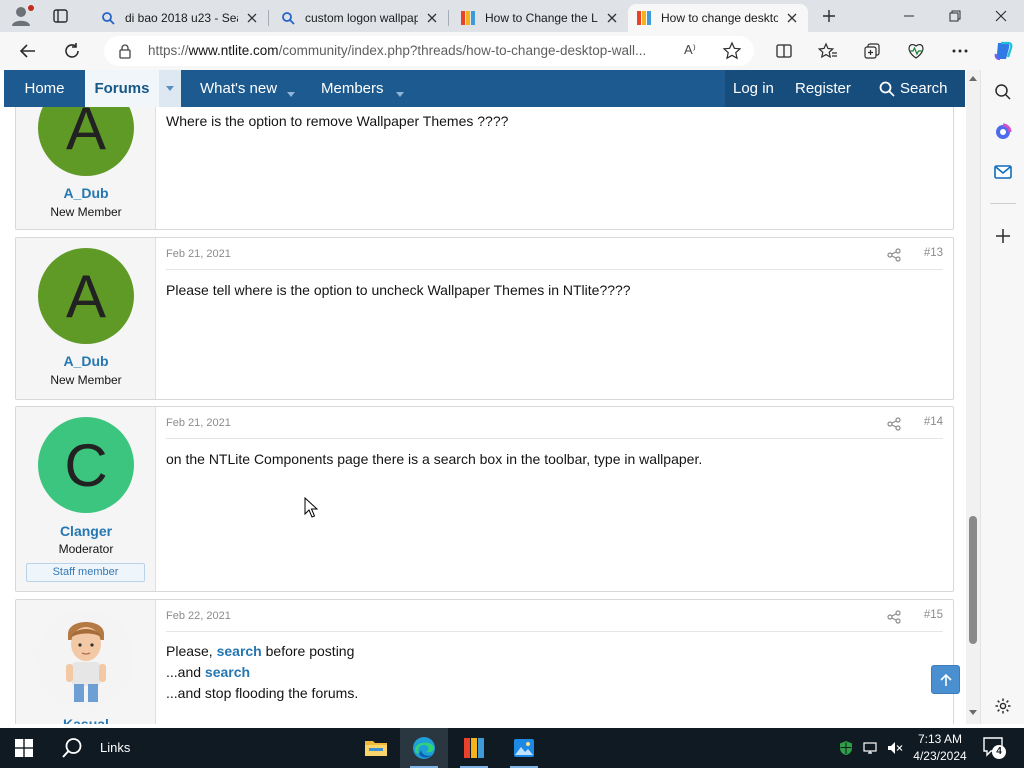  What do you see at coordinates (823, 88) in the screenshot?
I see `register-link: Register` at bounding box center [823, 88].